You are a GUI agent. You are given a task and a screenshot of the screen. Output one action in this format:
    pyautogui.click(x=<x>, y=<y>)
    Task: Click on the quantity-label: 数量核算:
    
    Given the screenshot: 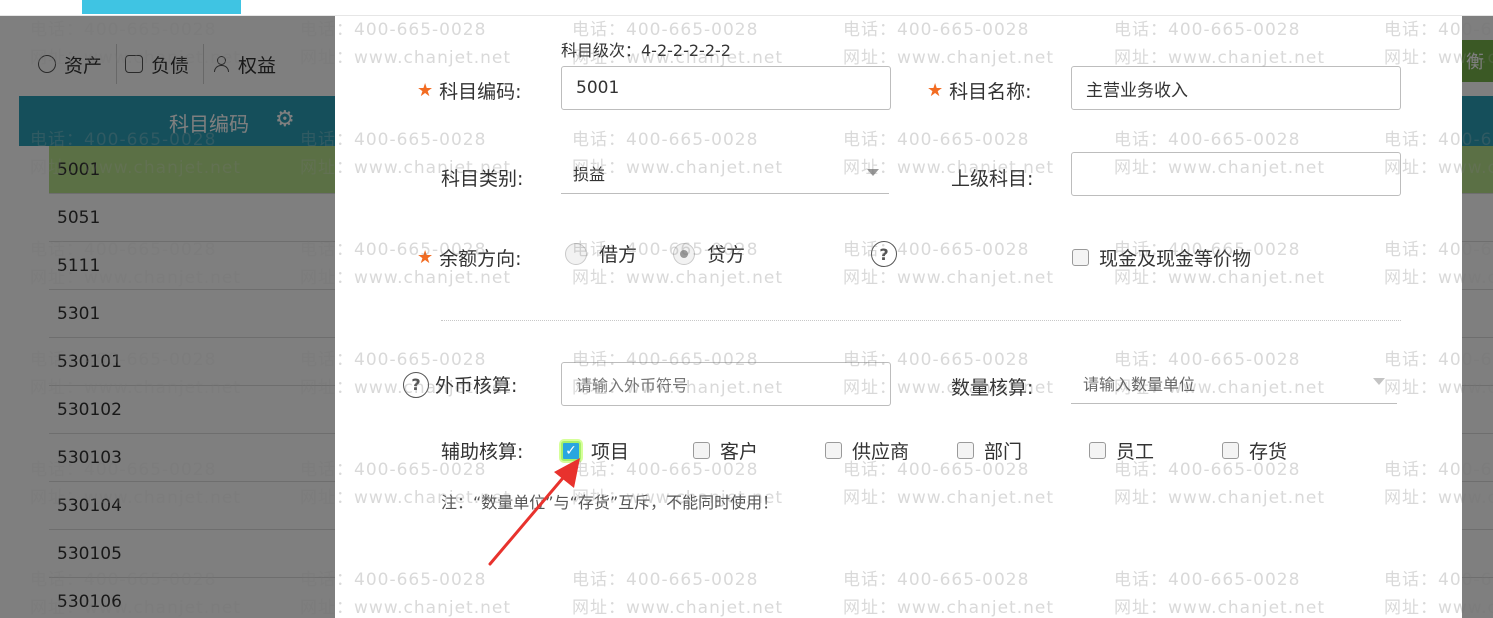 What is the action you would take?
    pyautogui.click(x=992, y=386)
    